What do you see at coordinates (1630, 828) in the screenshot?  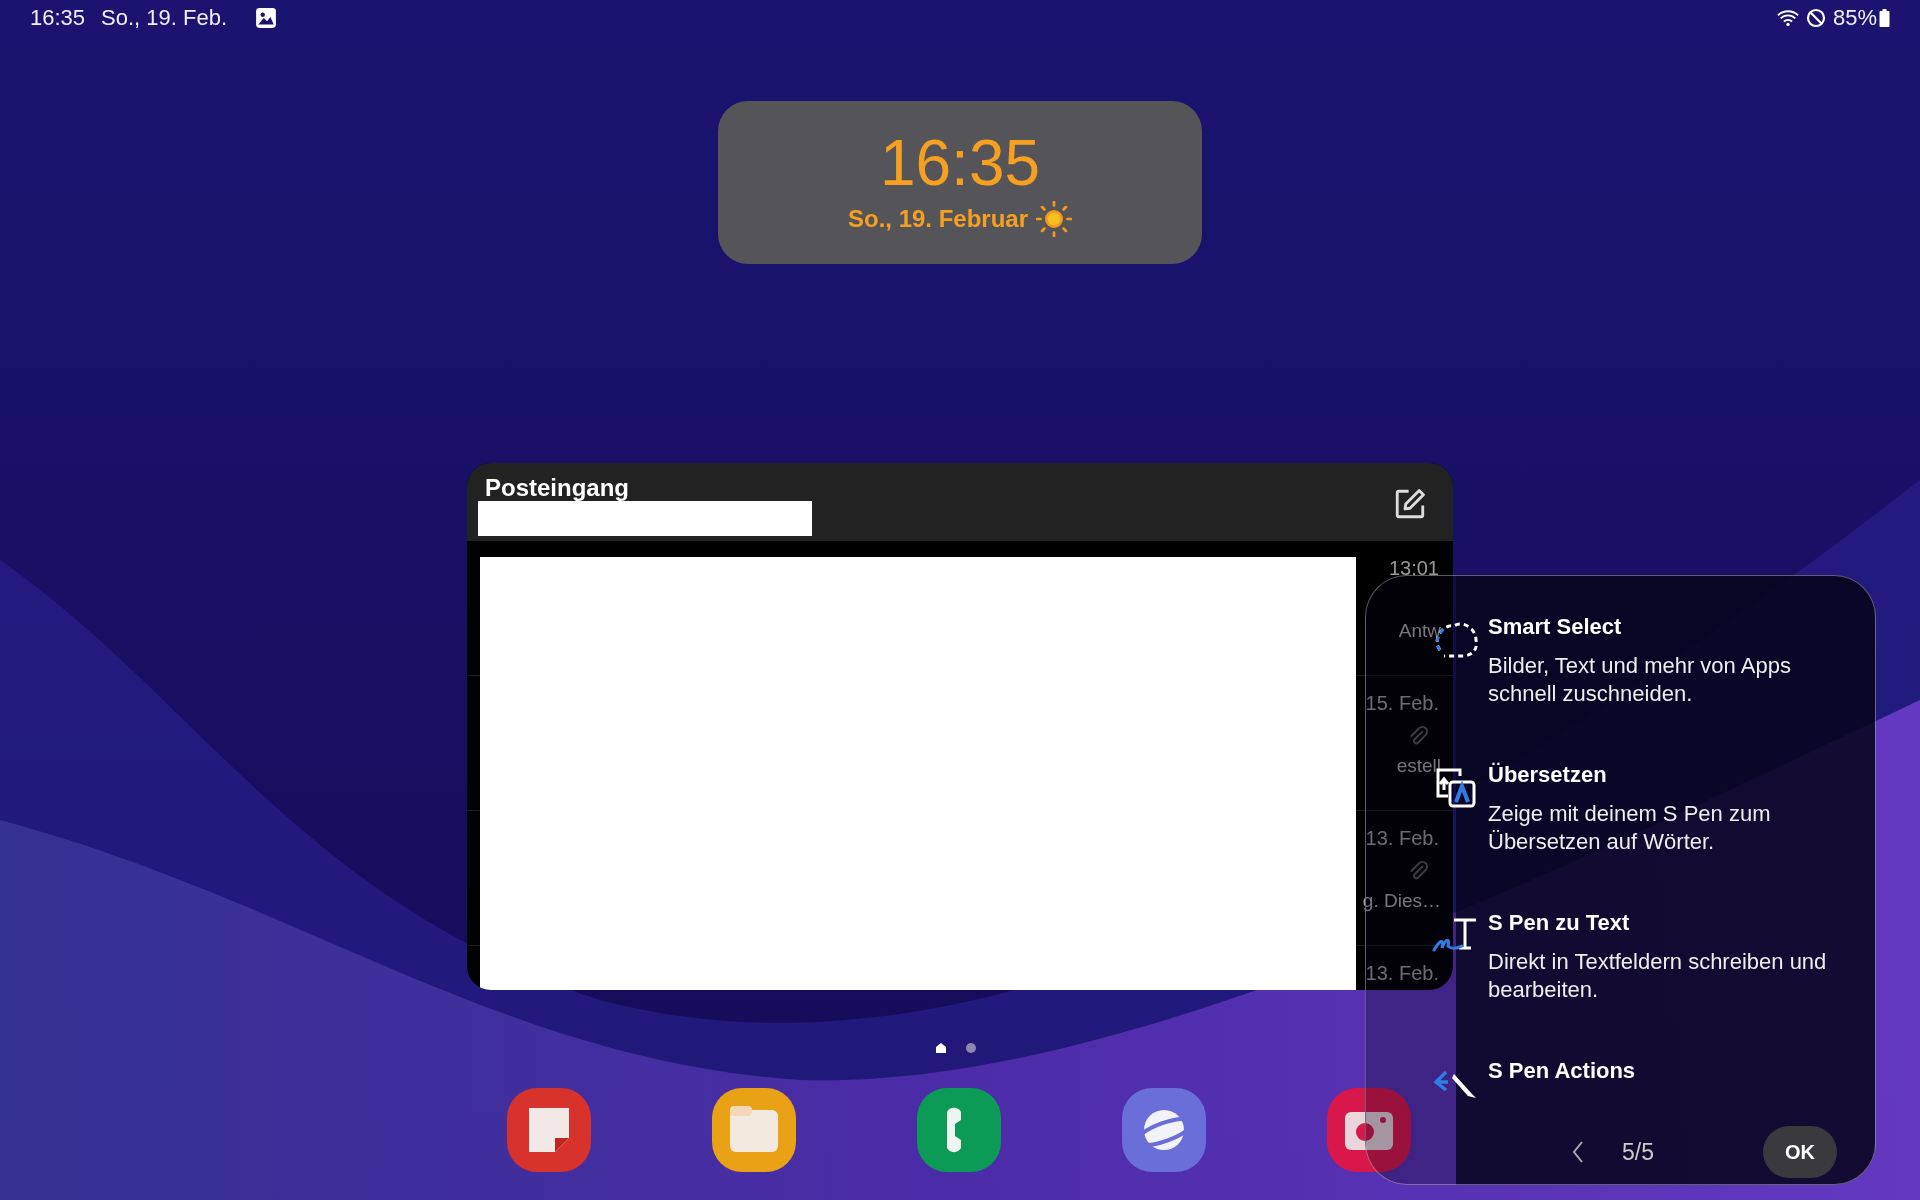 I see `tip-description: Zeige mit deinem S Pen zum Übersetzen auf Wörter.` at bounding box center [1630, 828].